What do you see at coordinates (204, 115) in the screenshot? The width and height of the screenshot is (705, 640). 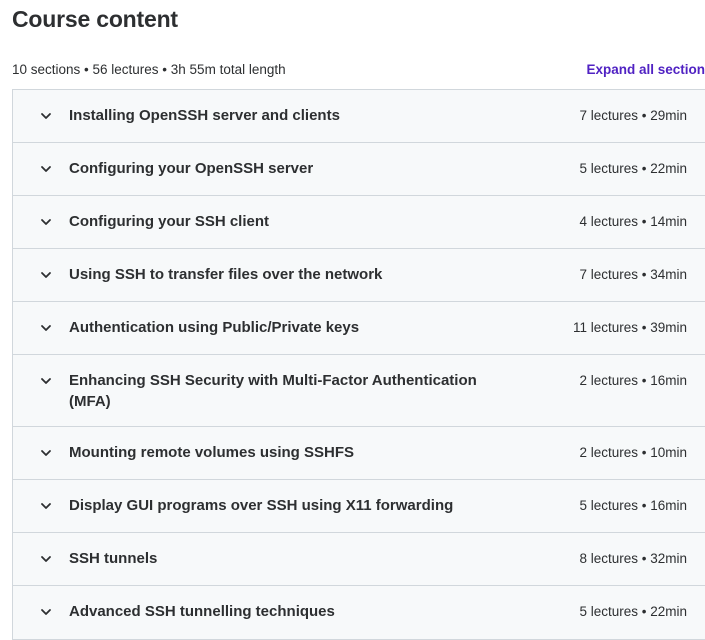 I see `section-title: Installing OpenSSH server and clients` at bounding box center [204, 115].